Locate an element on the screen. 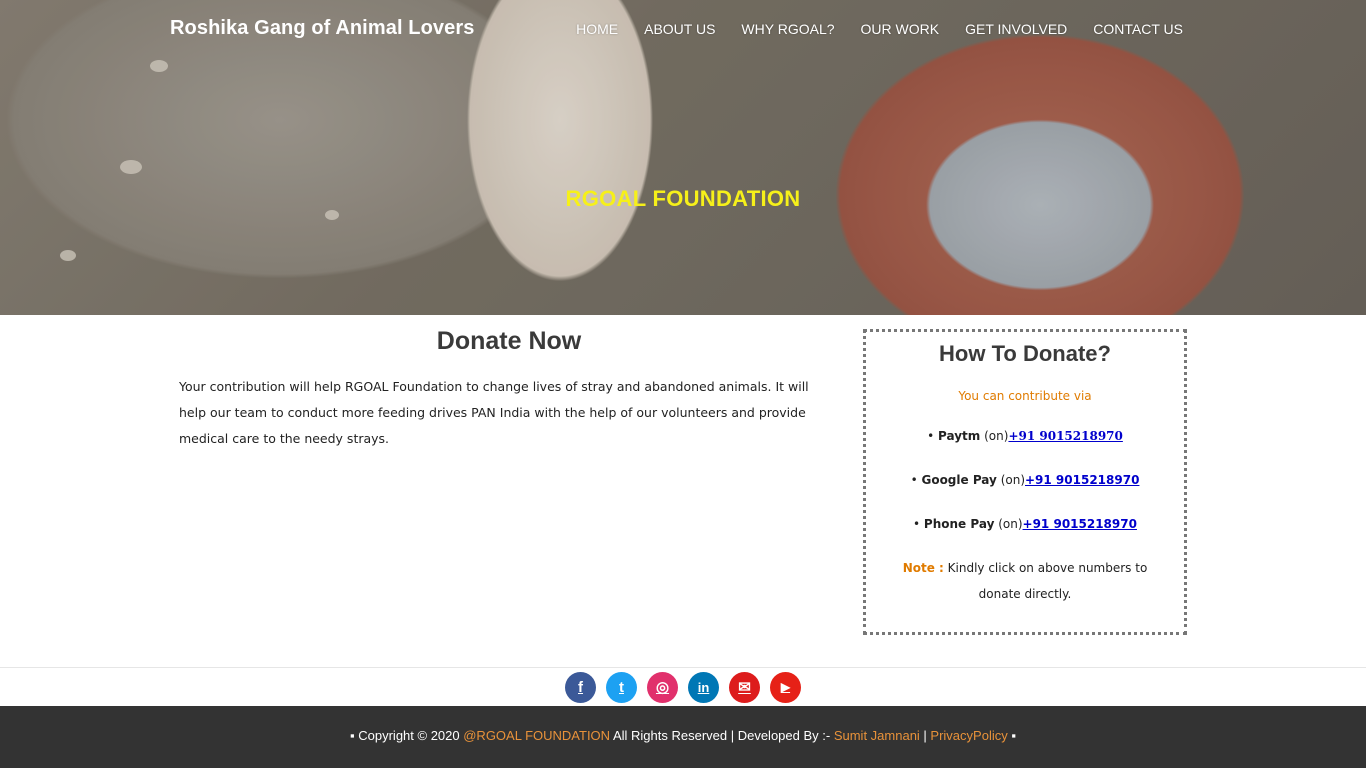  brand-logo-text: Roshika Gang of Animal Lovers is located at coordinates (322, 28).